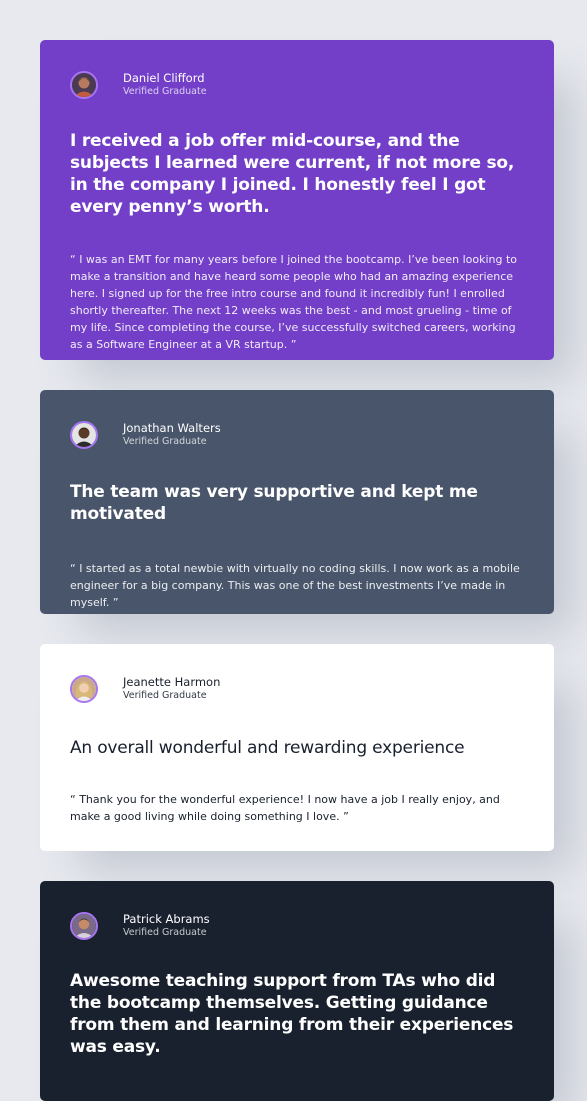 Image resolution: width=587 pixels, height=1101 pixels. I want to click on avatar-patrick-icon, so click(84, 926).